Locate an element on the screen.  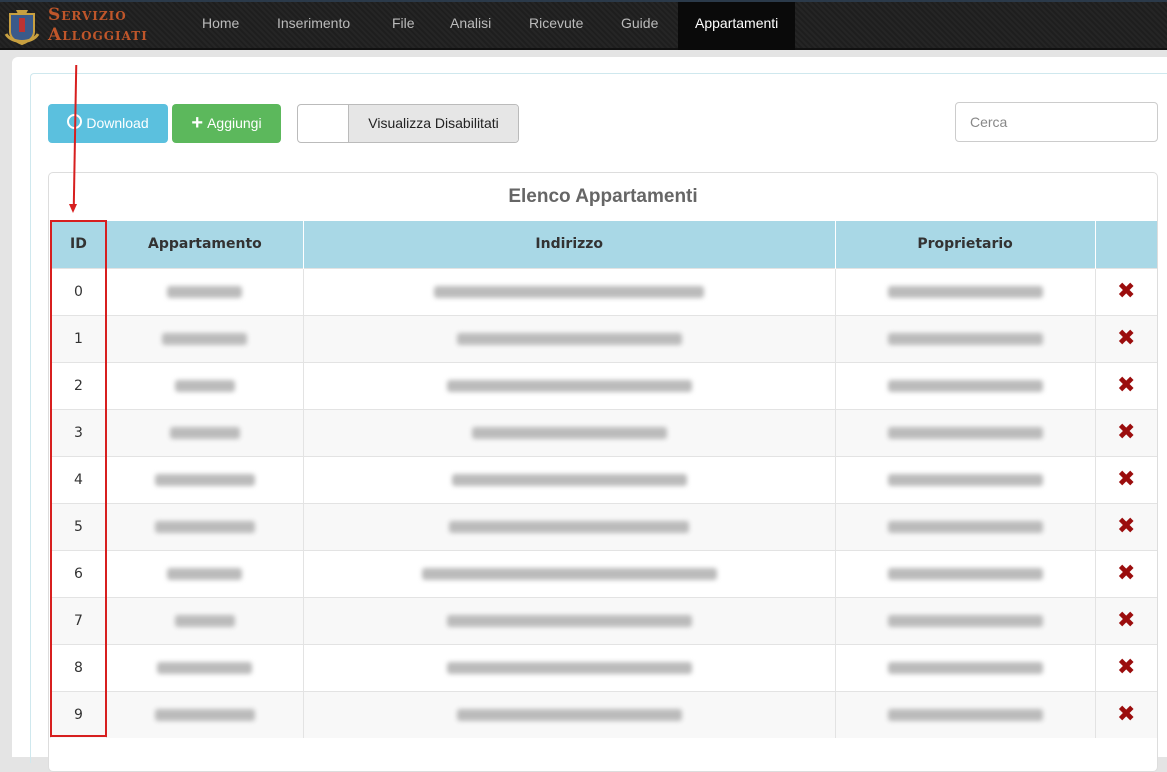
show-disabled-toggle: Visualizza Disabilitati is located at coordinates (408, 123).